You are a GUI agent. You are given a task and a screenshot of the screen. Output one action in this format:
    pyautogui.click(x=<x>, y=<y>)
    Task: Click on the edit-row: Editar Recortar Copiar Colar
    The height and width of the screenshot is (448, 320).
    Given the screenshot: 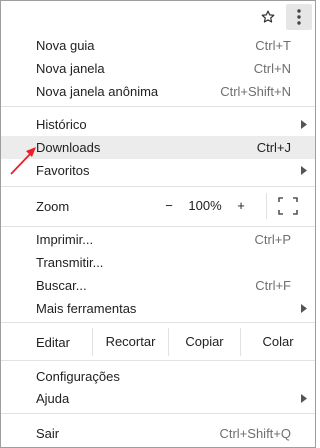 What is the action you would take?
    pyautogui.click(x=158, y=342)
    